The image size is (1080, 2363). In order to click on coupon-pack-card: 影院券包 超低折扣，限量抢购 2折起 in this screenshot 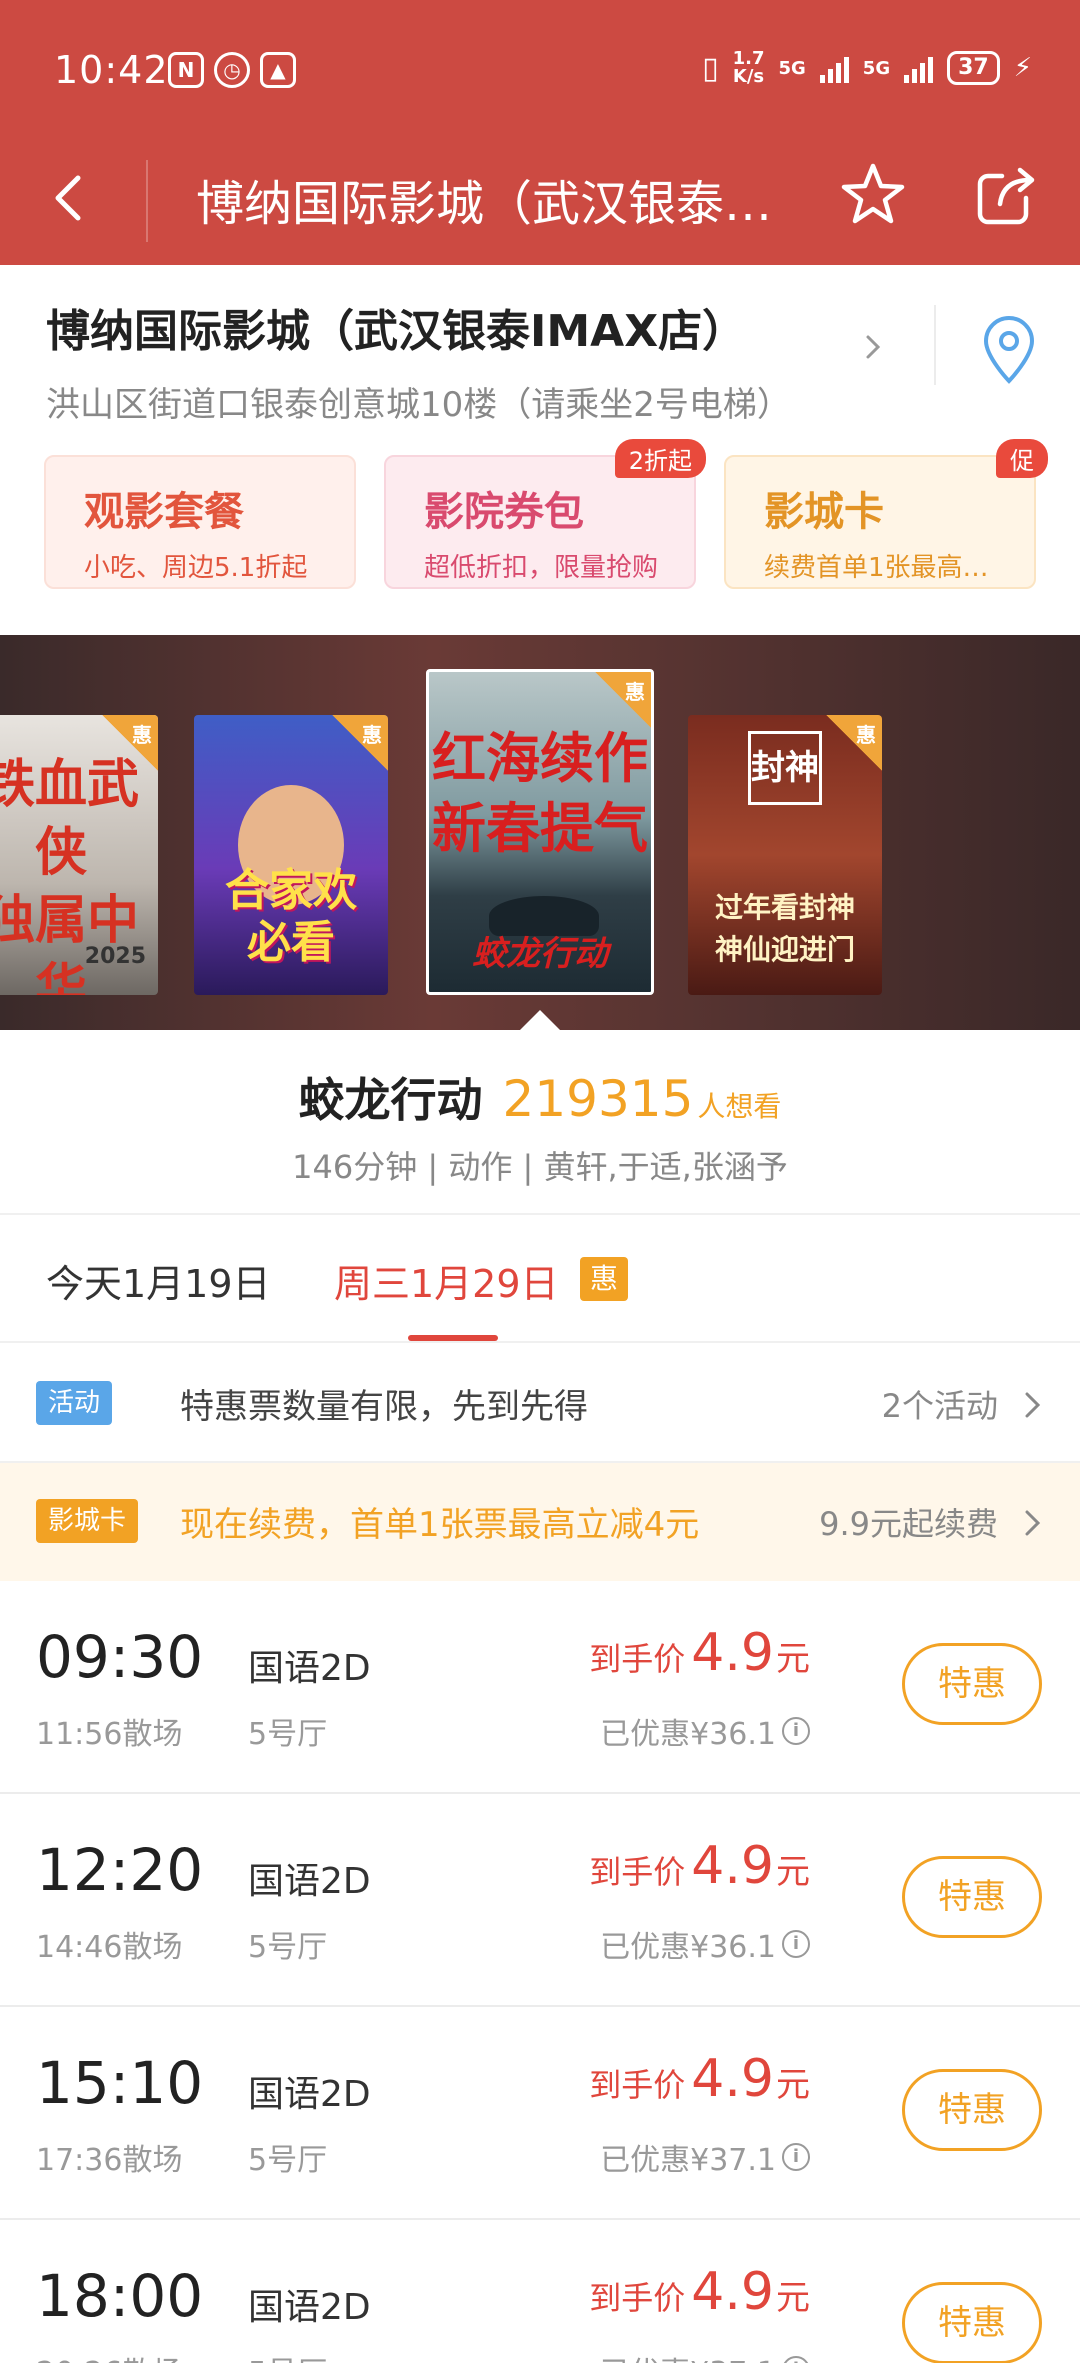, I will do `click(545, 514)`.